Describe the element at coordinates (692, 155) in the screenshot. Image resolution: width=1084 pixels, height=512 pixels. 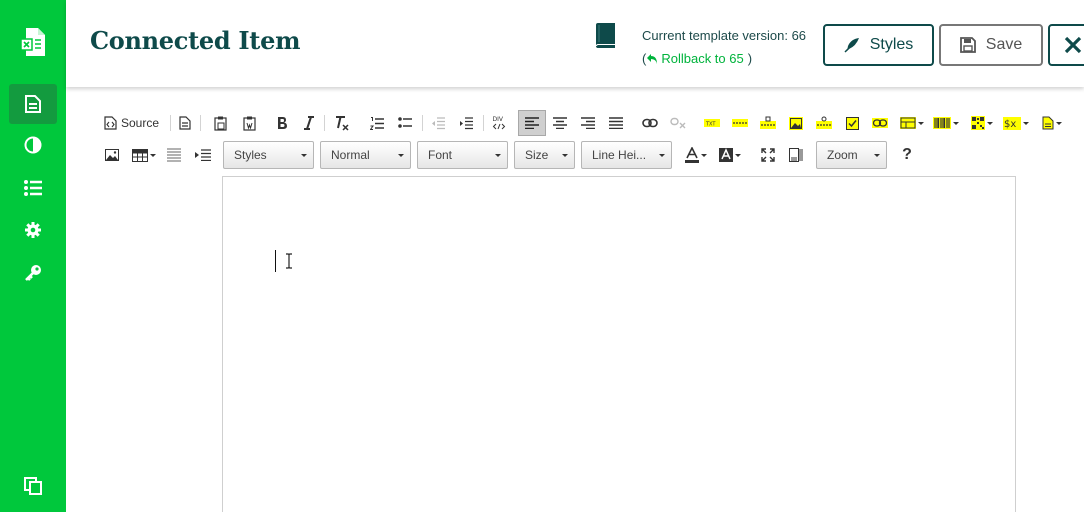
I see `text-color-icon` at that location.